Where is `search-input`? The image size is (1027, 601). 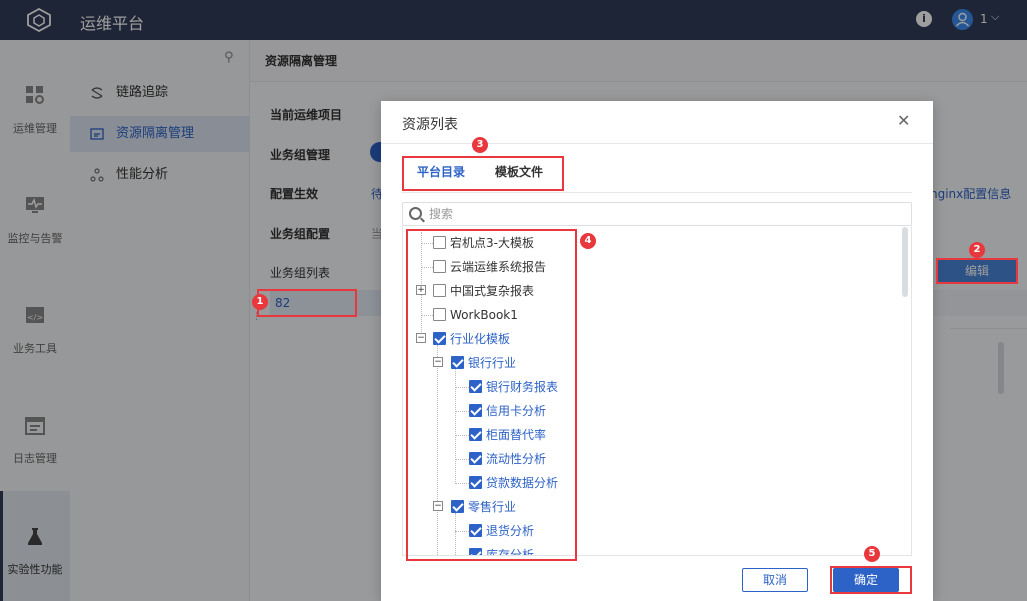
search-input is located at coordinates (664, 214).